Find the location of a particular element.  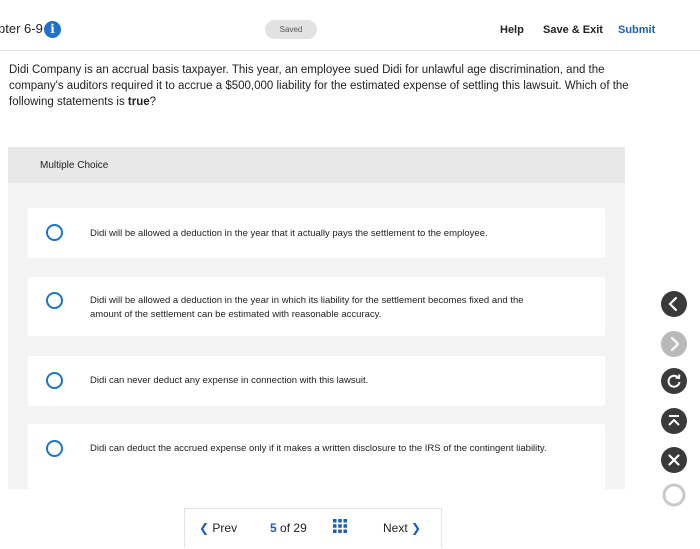

total-pages: 29 is located at coordinates (300, 528).